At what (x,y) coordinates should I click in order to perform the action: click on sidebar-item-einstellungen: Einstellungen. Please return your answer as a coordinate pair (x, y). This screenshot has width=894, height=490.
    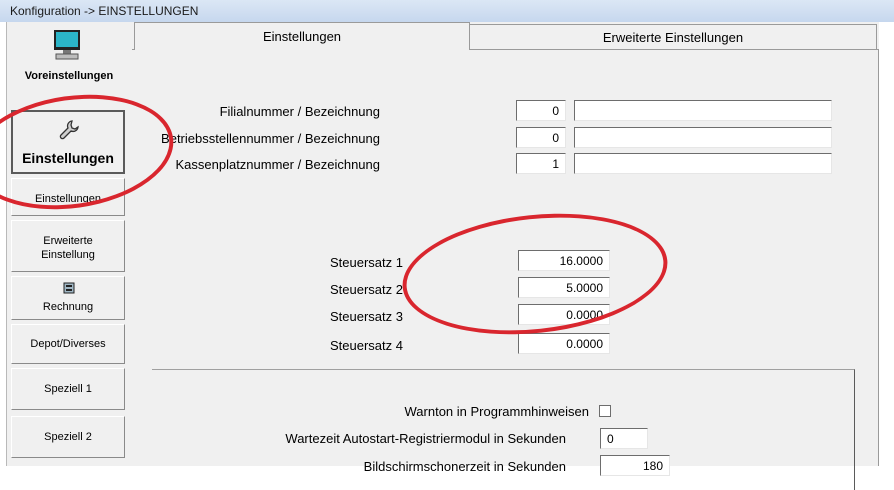
    Looking at the image, I should click on (68, 142).